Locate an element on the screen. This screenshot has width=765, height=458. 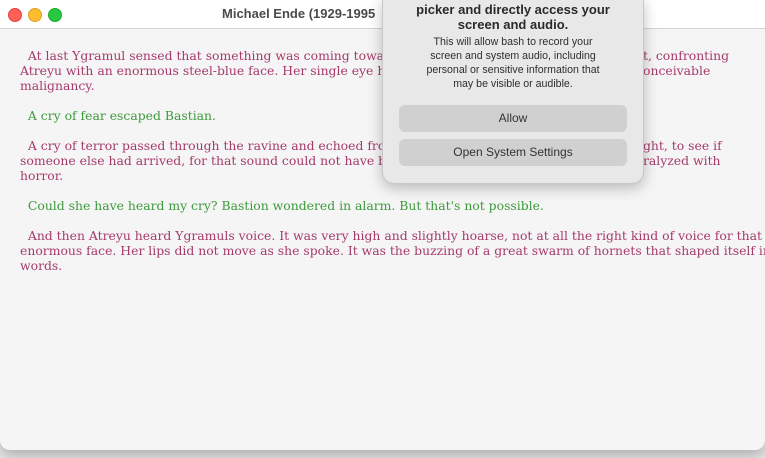
text-line-fragment: ght, to see if is located at coordinates (682, 145).